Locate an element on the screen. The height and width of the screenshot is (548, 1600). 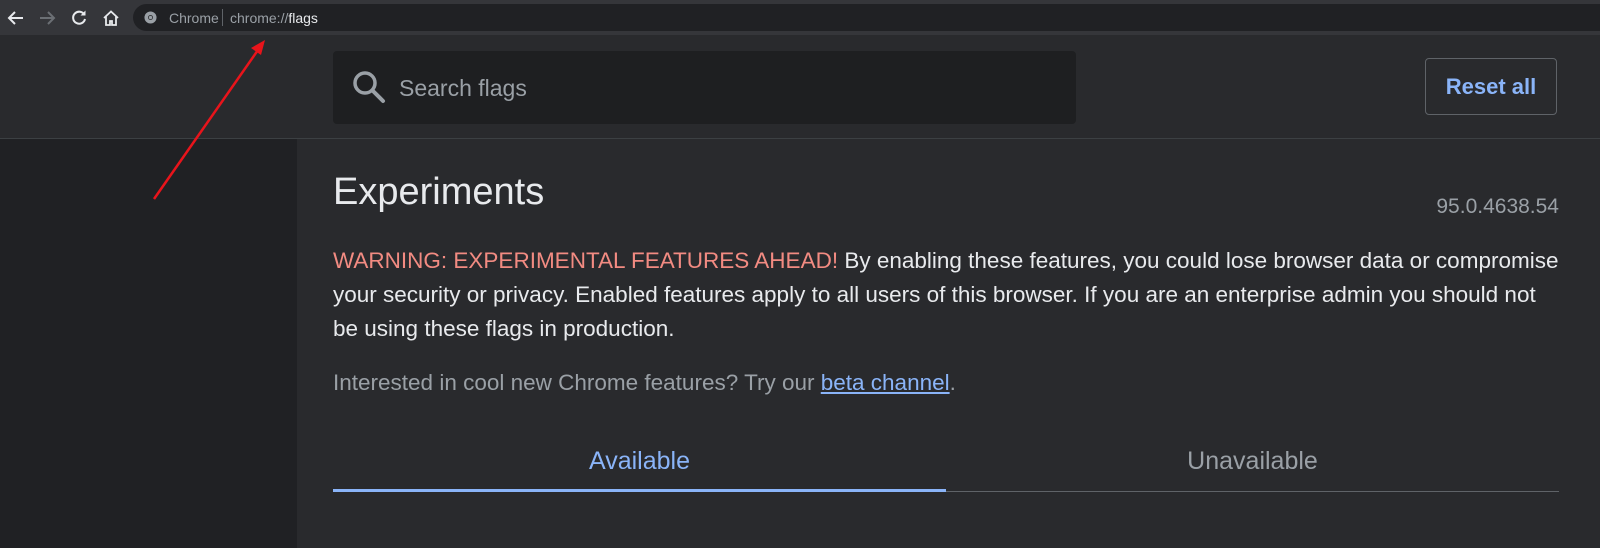
reset-all-button: Reset all is located at coordinates (1491, 86).